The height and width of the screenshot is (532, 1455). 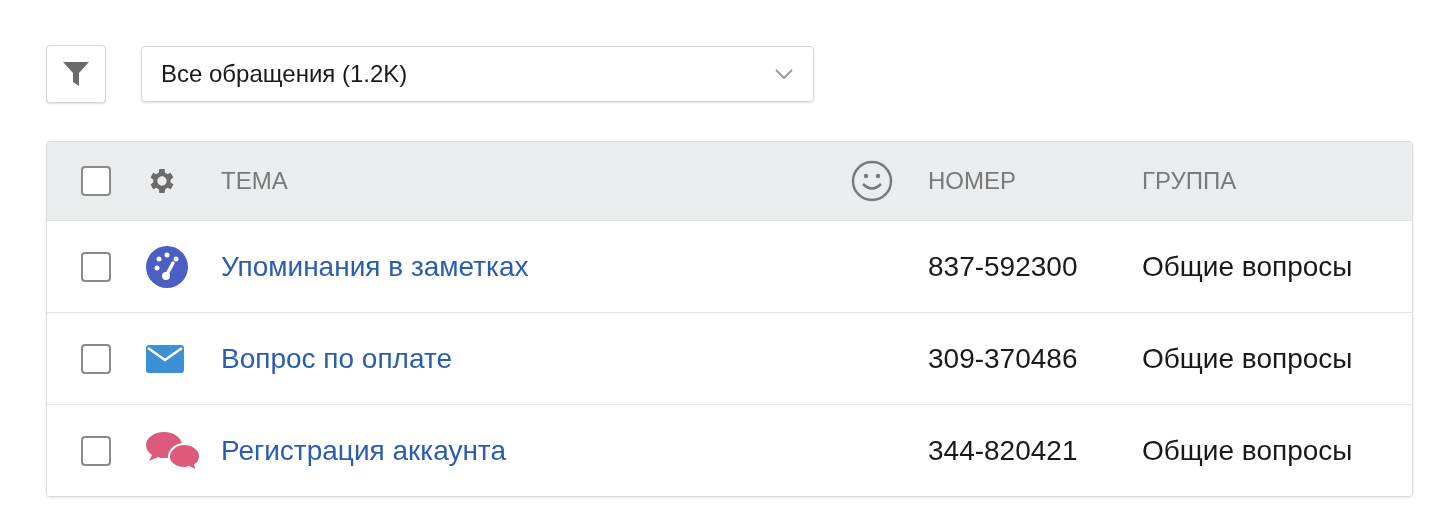 What do you see at coordinates (536, 358) in the screenshot?
I see `ticket-subject-link: Вопрос по оплате` at bounding box center [536, 358].